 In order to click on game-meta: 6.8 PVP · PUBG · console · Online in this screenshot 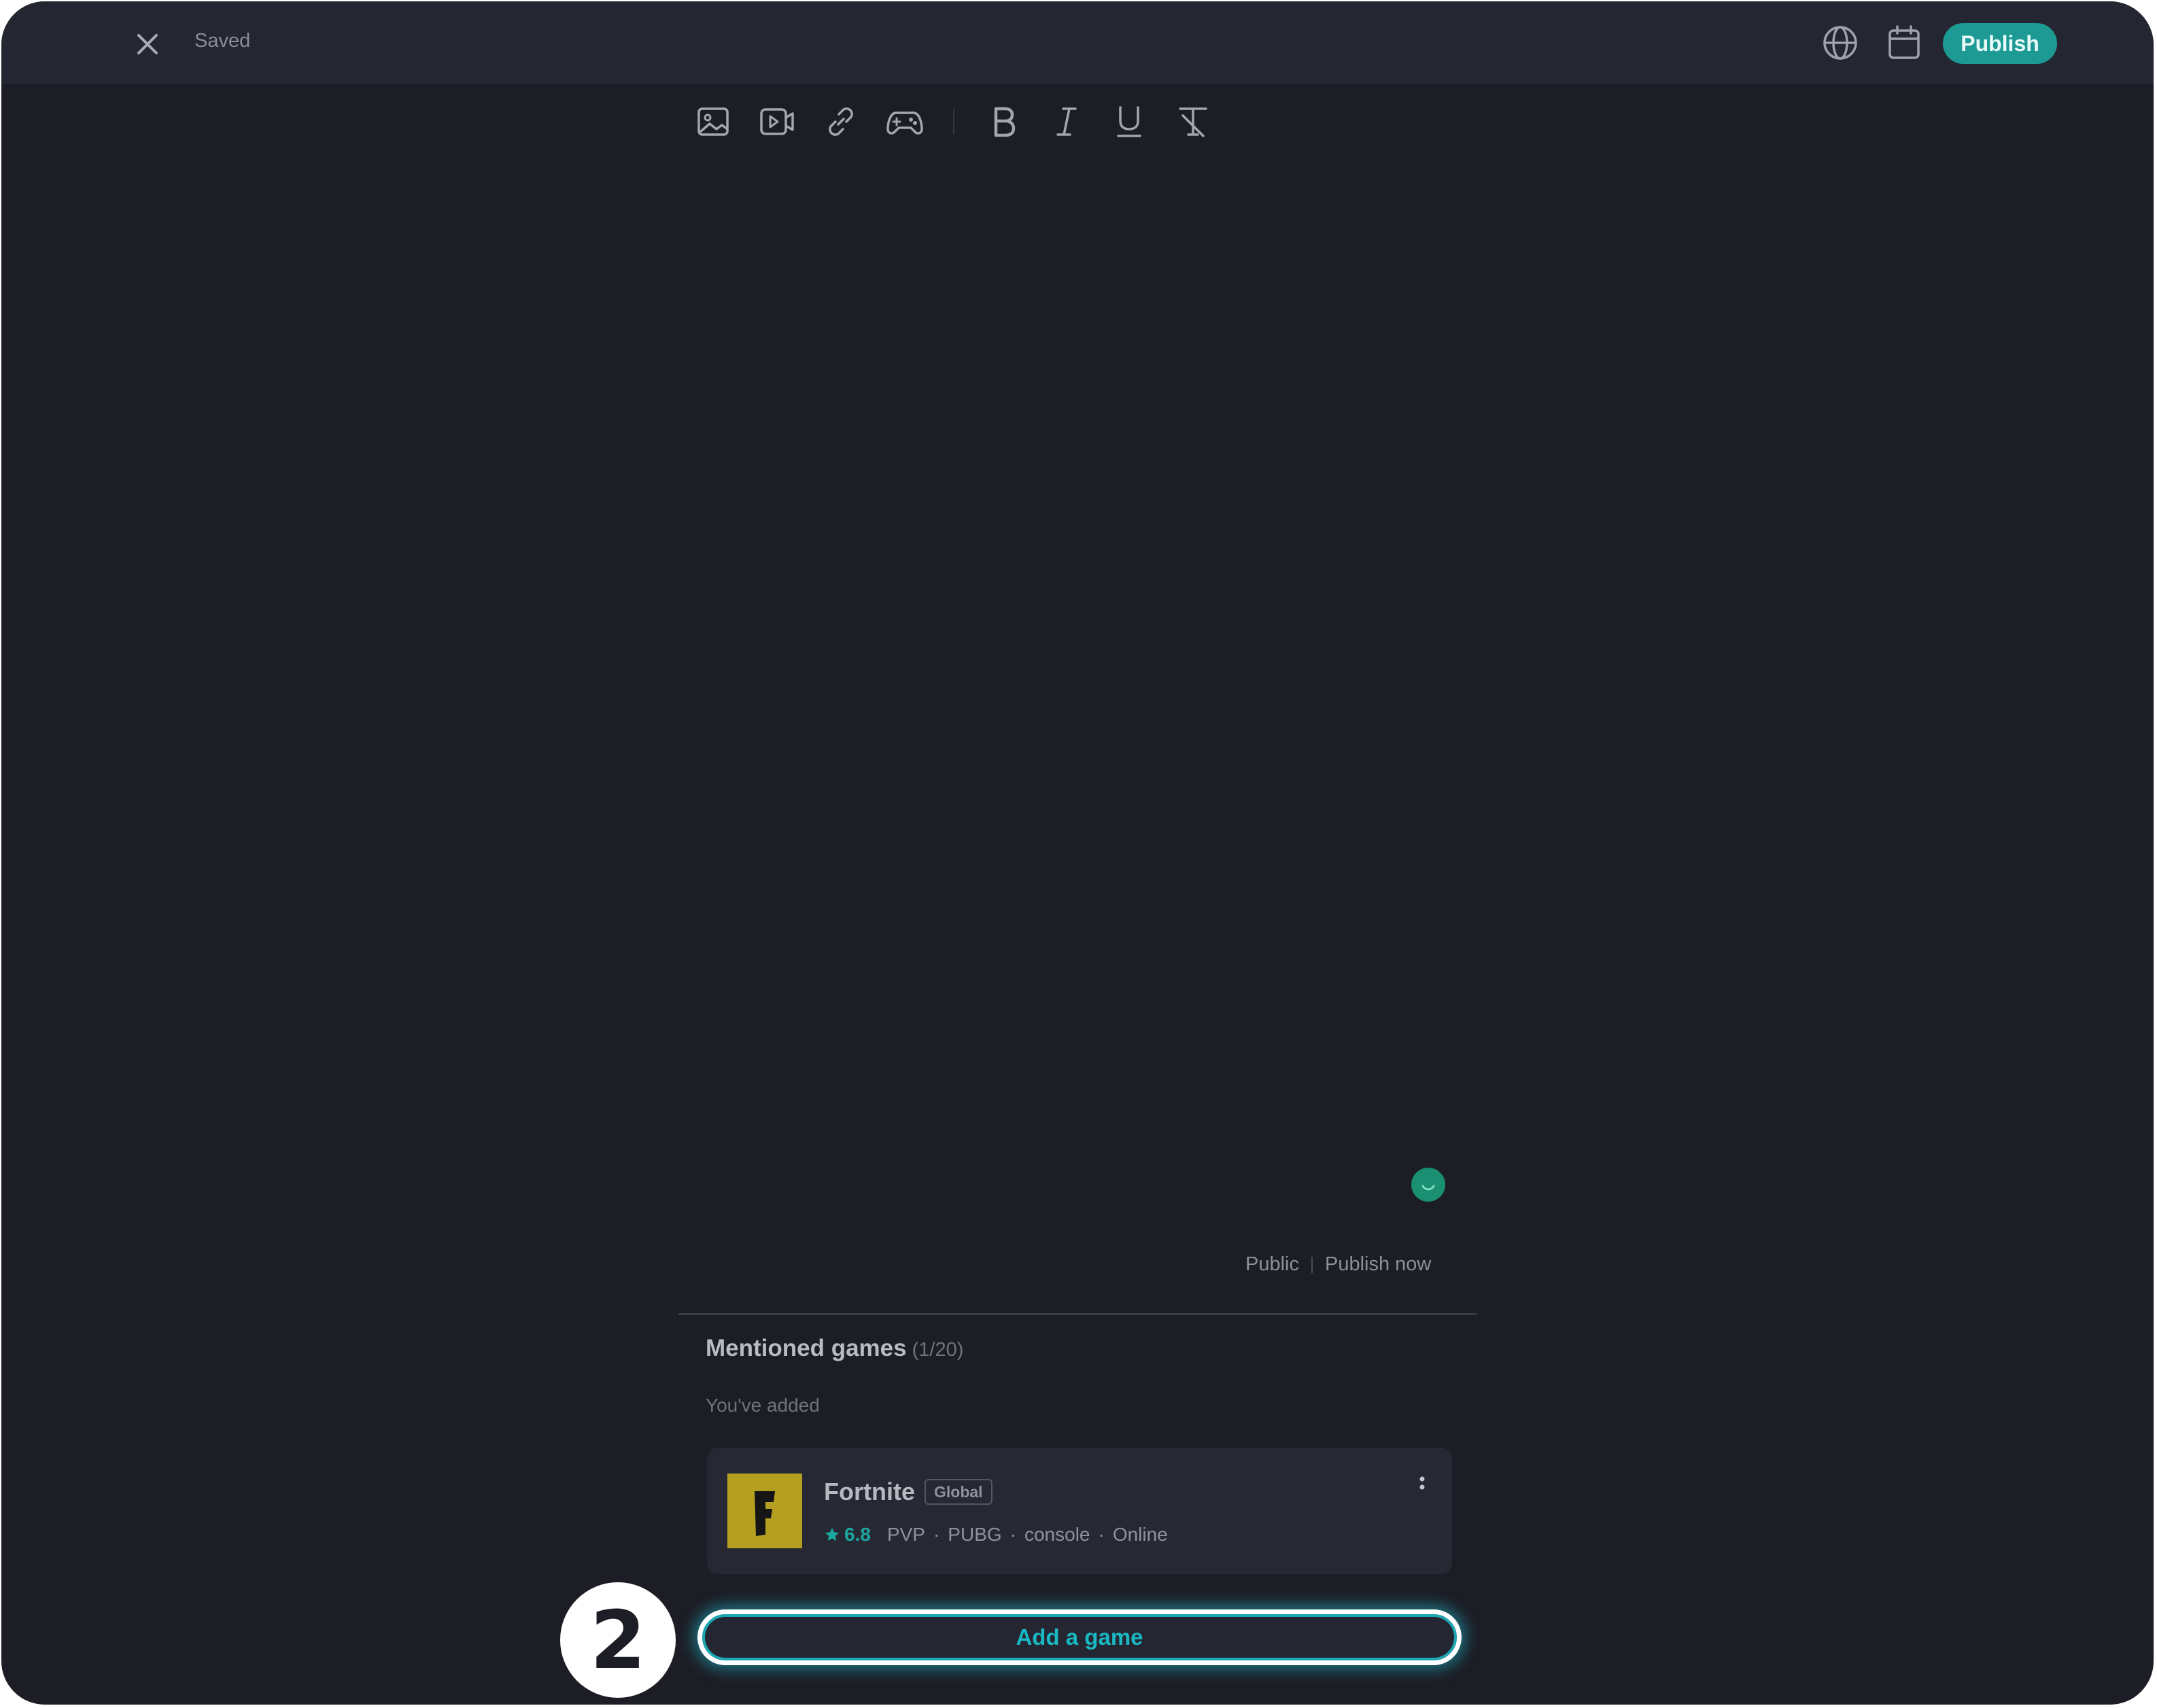, I will do `click(996, 1535)`.